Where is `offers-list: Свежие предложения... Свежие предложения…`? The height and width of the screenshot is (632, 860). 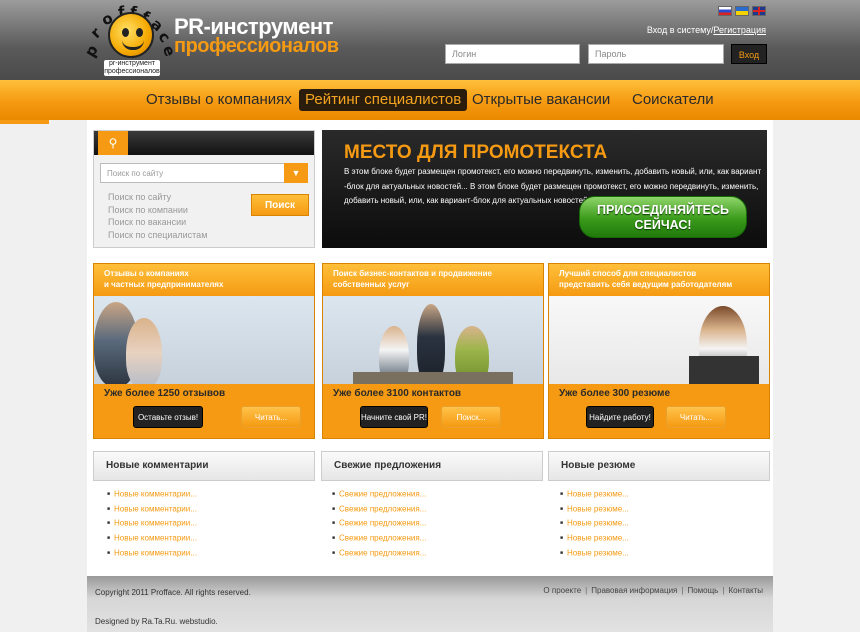
offers-list: Свежие предложения... Свежие предложения… is located at coordinates (379, 524).